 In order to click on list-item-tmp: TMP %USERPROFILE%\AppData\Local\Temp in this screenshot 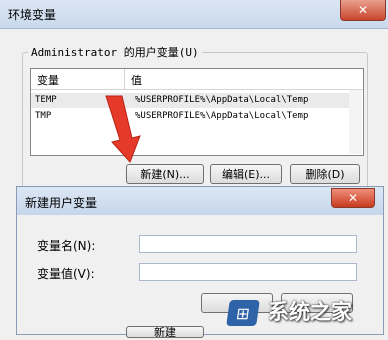, I will do `click(190, 116)`.